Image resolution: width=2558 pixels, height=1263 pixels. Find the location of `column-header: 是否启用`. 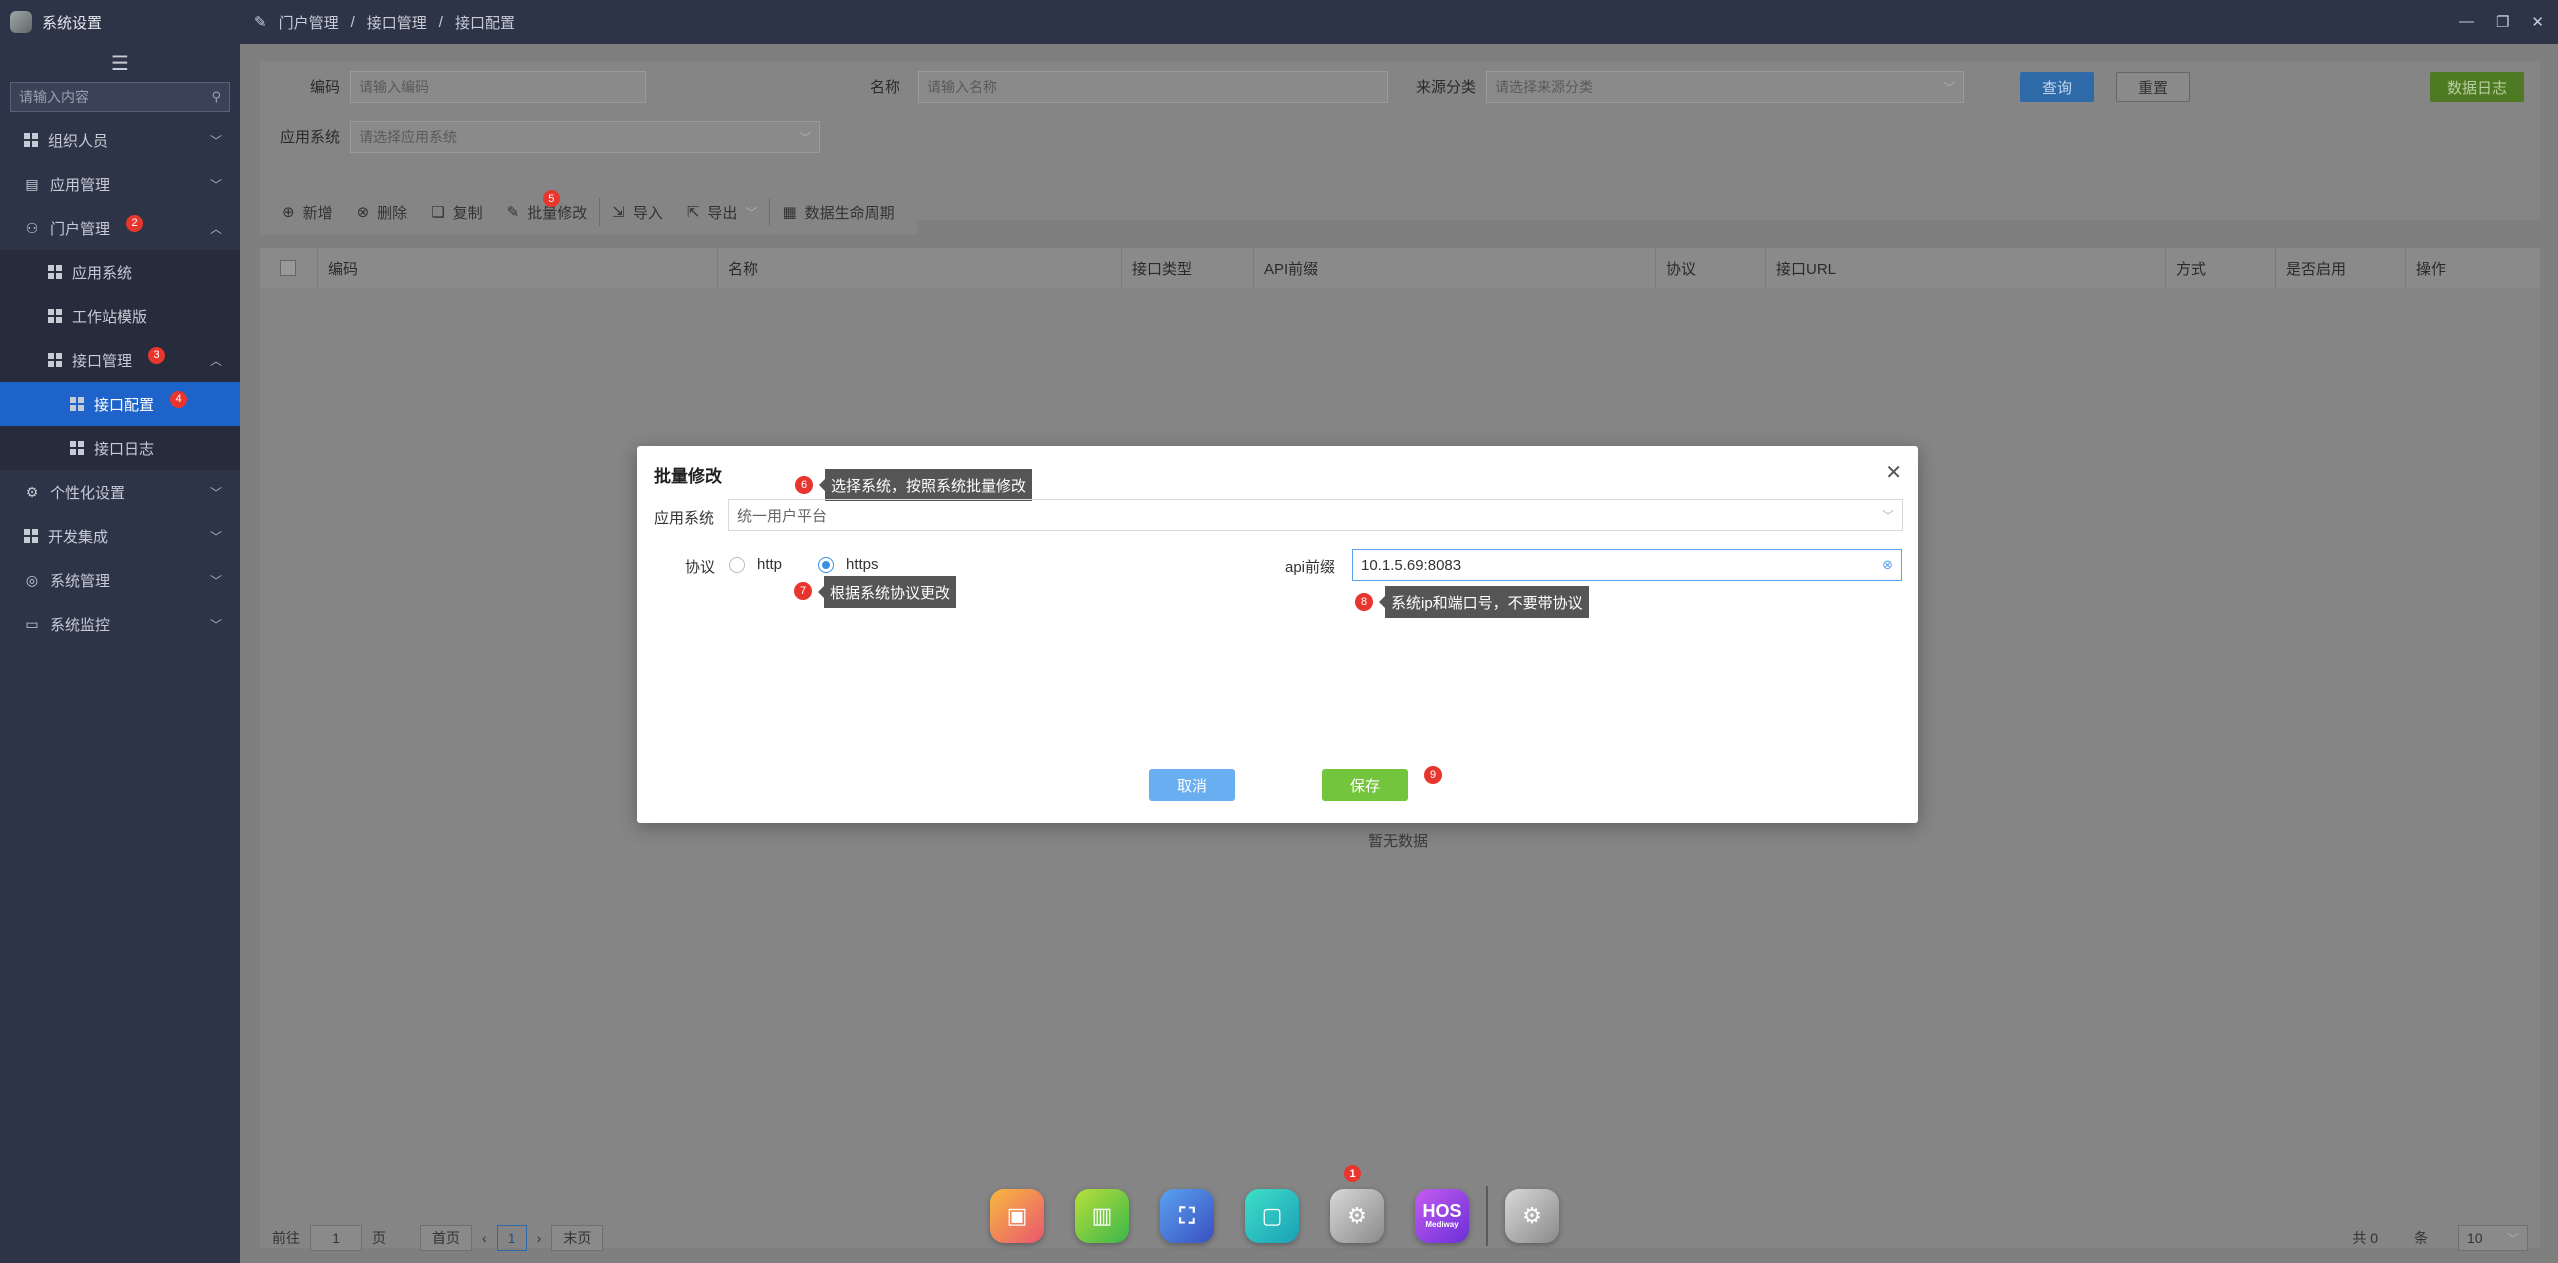

column-header: 是否启用 is located at coordinates (2341, 268).